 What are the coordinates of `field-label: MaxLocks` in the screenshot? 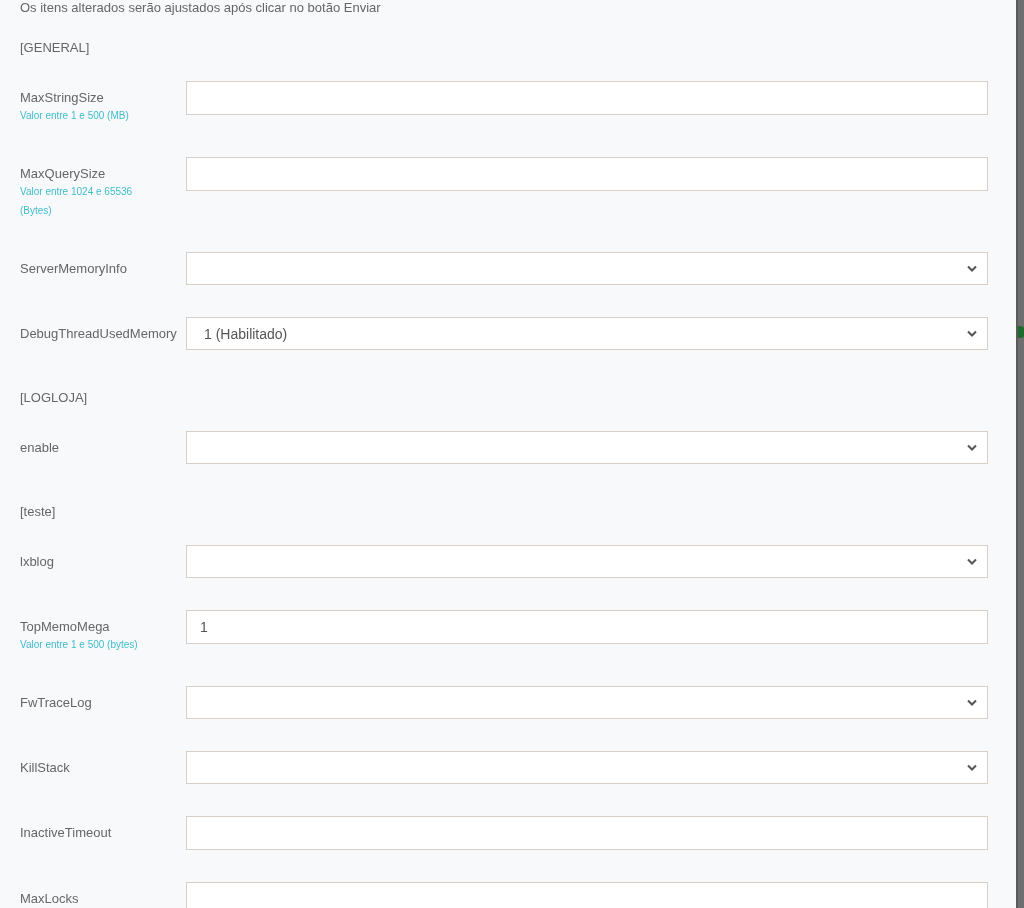 It's located at (49, 899).